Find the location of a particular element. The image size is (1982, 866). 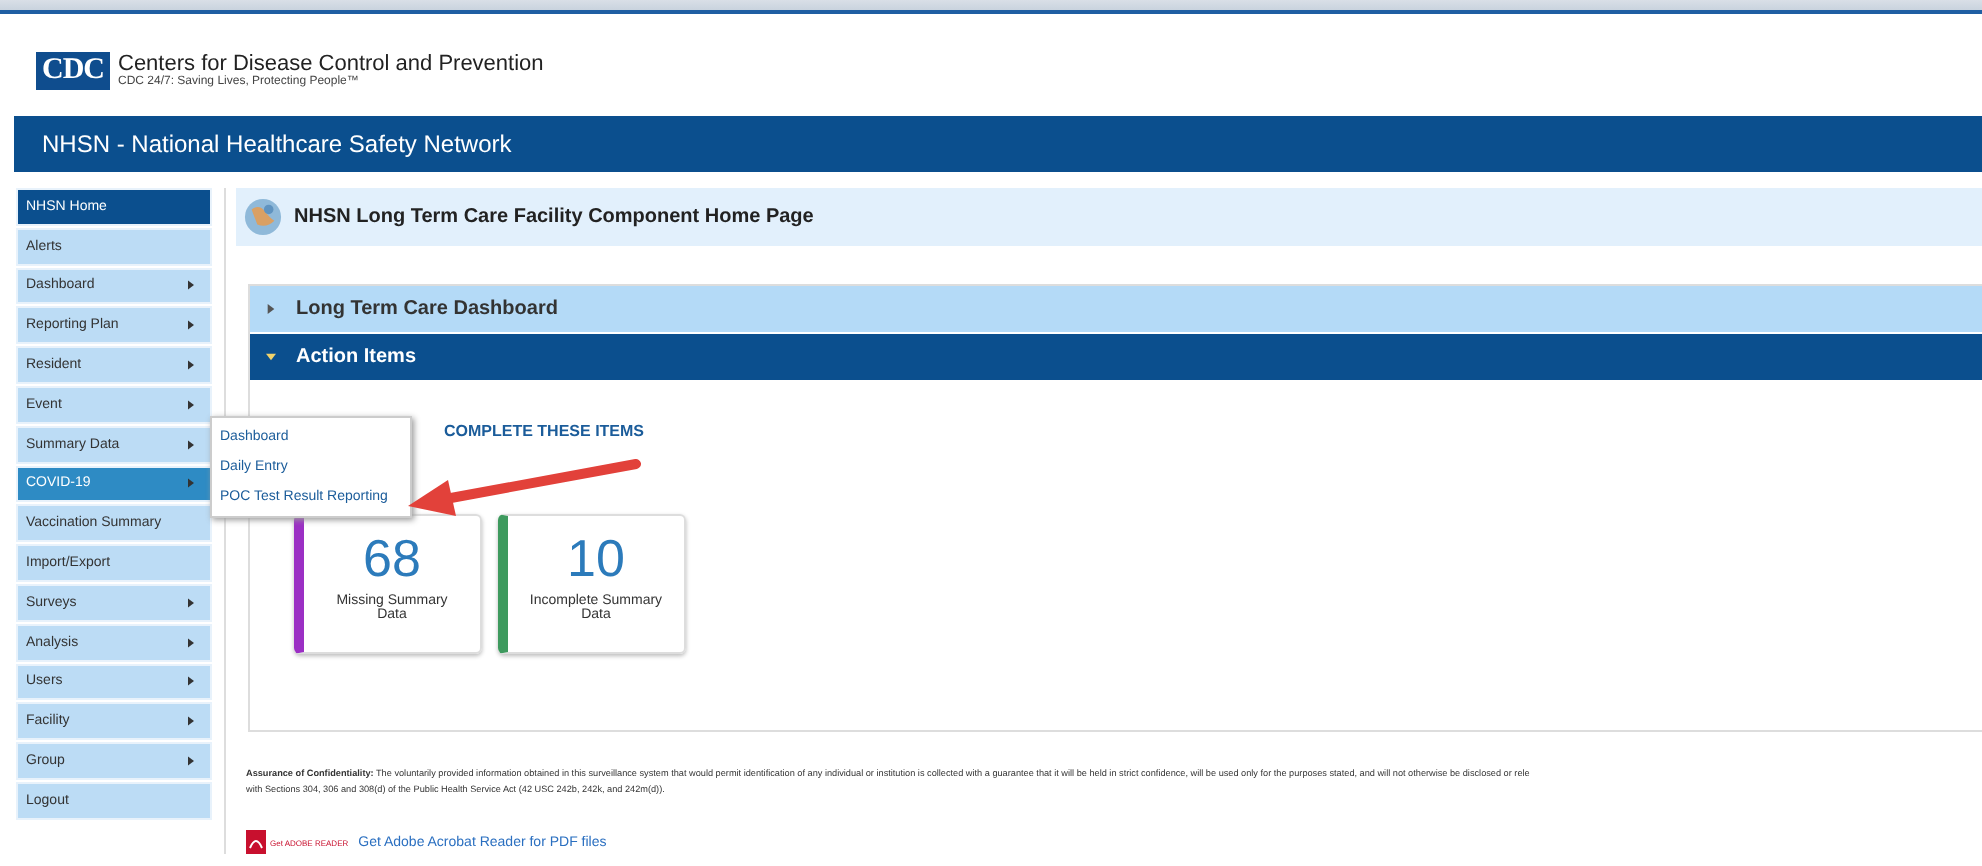

org-name: Centers for Disease Control and Prevention is located at coordinates (331, 64).